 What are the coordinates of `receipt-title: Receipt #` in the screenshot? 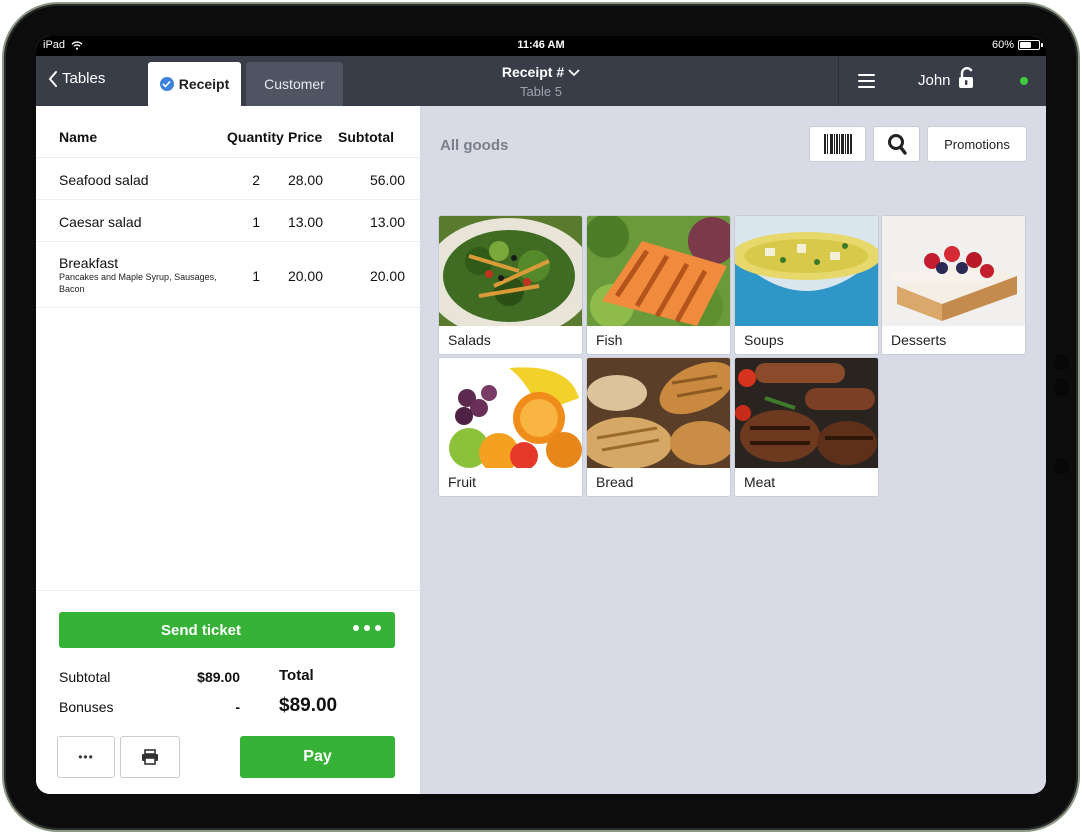 It's located at (533, 72).